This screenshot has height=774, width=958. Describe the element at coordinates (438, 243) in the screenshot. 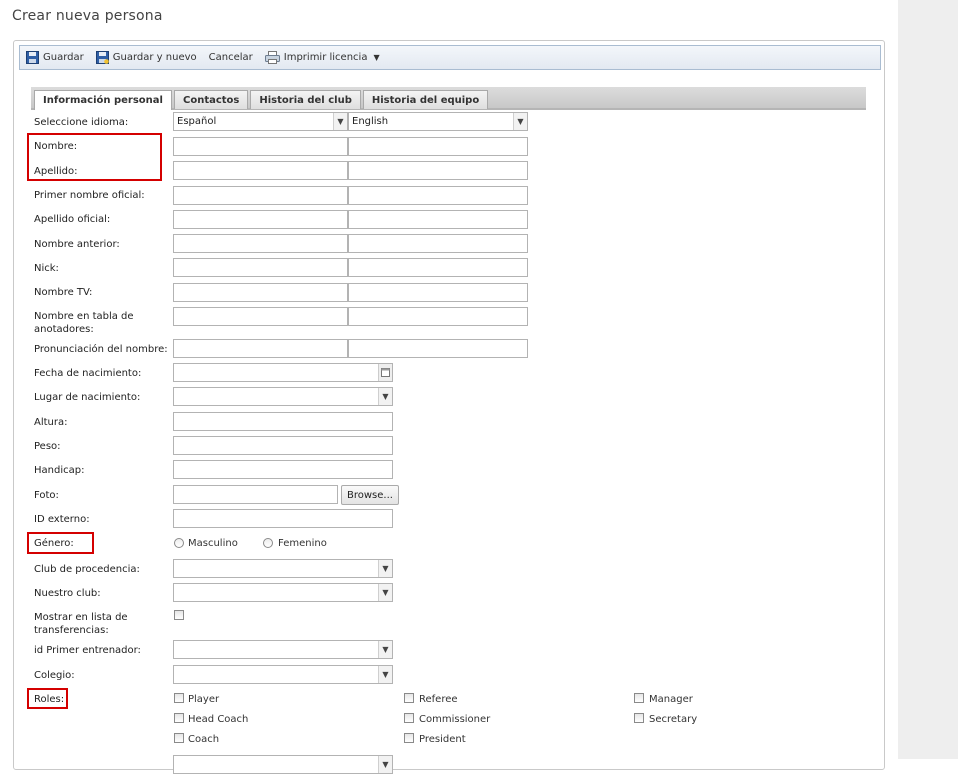

I see `previous-name-input-en` at that location.